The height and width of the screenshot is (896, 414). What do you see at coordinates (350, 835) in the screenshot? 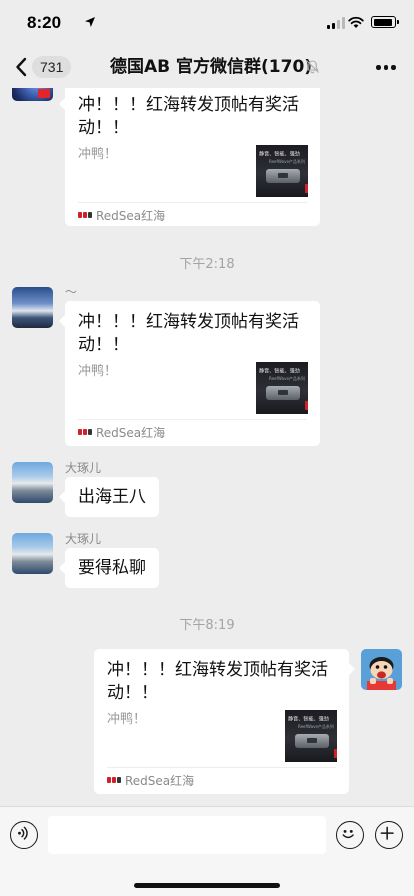
I see `emoji-icon` at bounding box center [350, 835].